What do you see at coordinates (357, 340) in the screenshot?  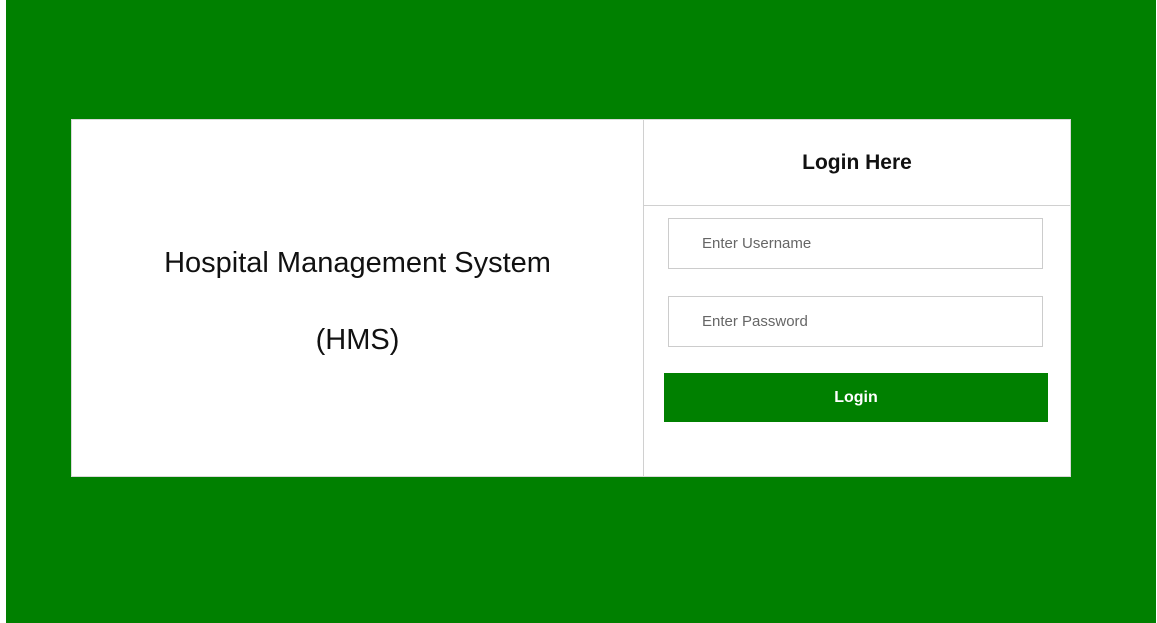 I see `app-abbreviation: (HMS)` at bounding box center [357, 340].